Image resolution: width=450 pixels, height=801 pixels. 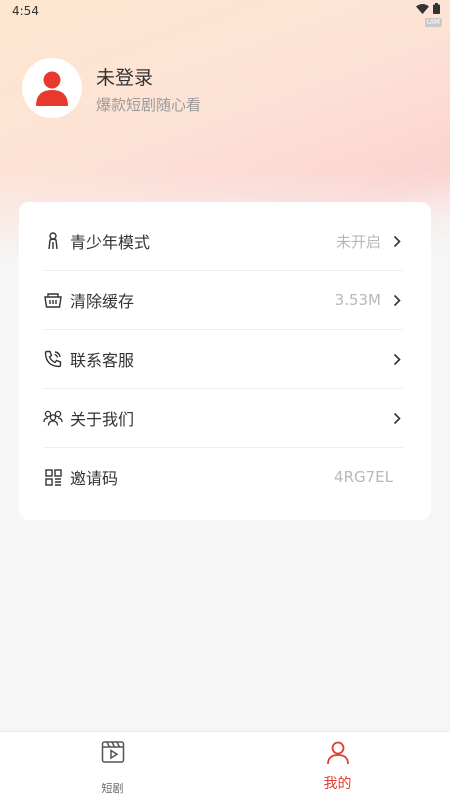 What do you see at coordinates (223, 418) in the screenshot?
I see `menu-item-about-us: 关于我们` at bounding box center [223, 418].